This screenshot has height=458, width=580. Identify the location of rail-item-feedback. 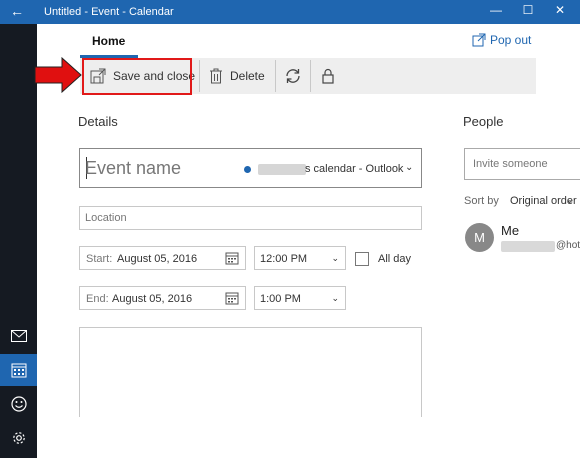
(18, 404).